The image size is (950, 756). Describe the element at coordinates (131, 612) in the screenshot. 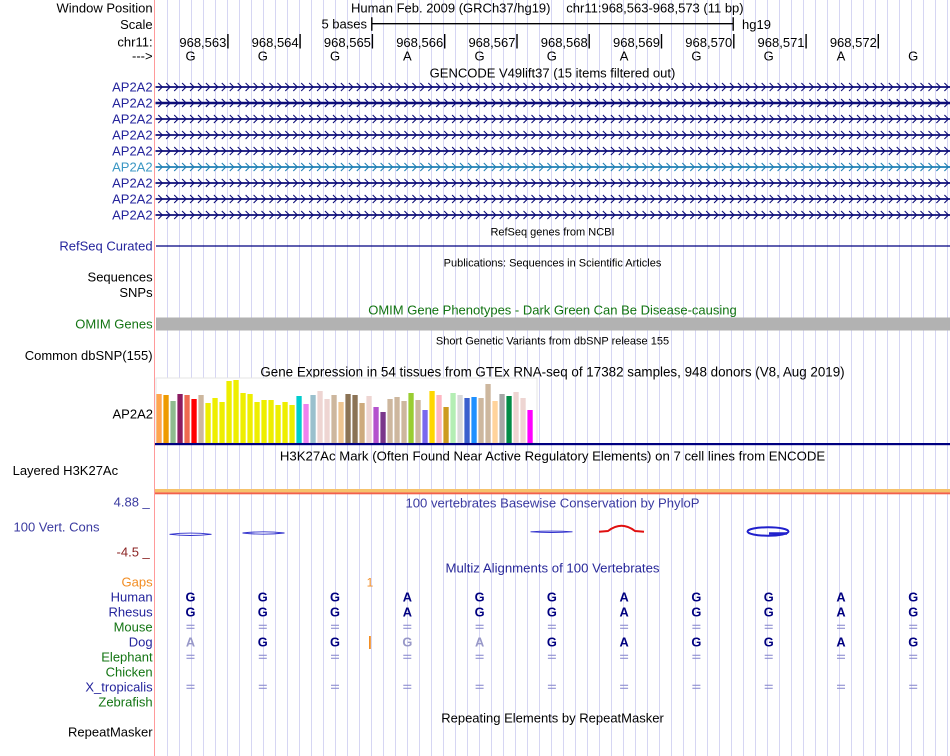

I see `svg-text: Rhesus` at that location.